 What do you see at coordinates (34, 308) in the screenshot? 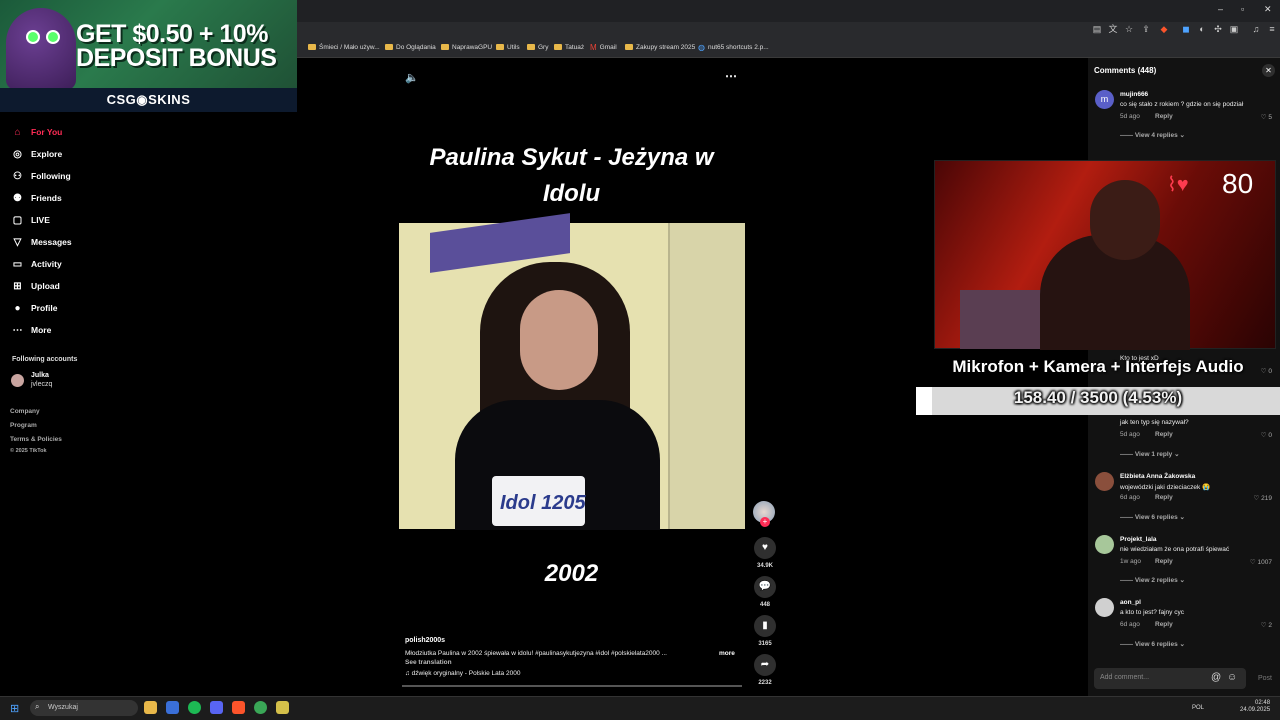
I see `sidebar-item-profile: ● Profile` at bounding box center [34, 308].